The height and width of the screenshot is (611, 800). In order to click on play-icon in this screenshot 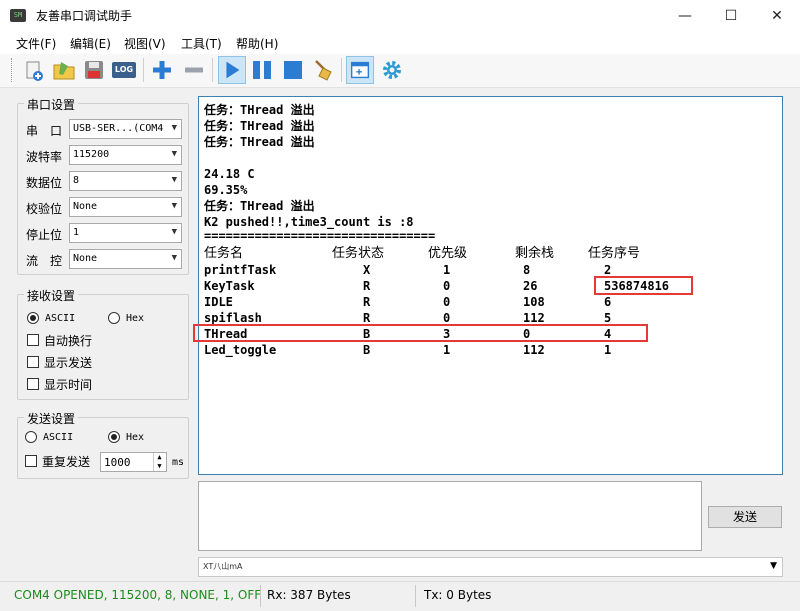, I will do `click(232, 70)`.